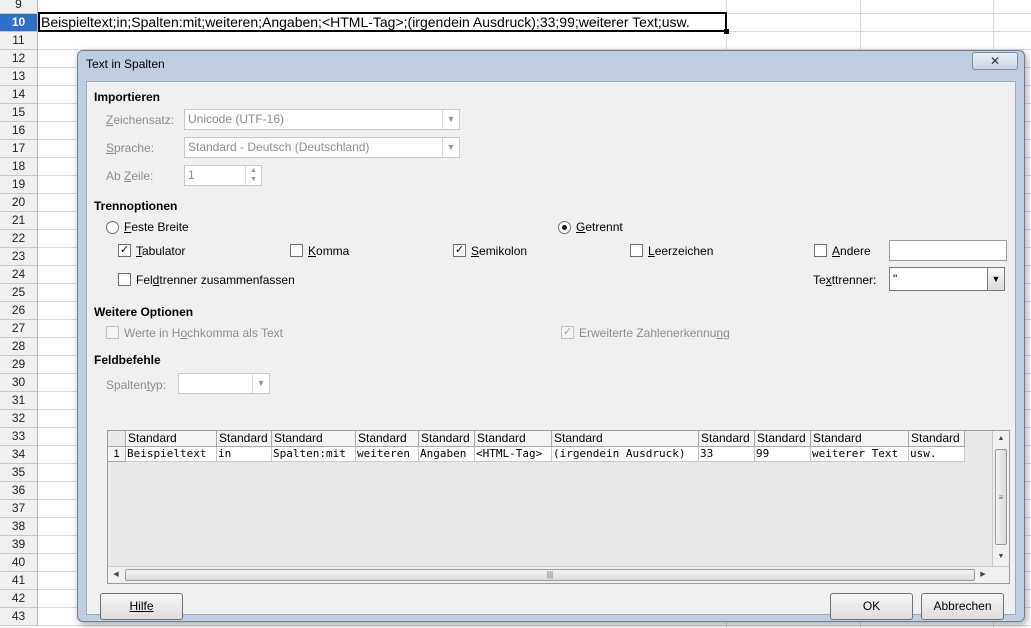  Describe the element at coordinates (160, 251) in the screenshot. I see `tab-label: Tabulator` at that location.